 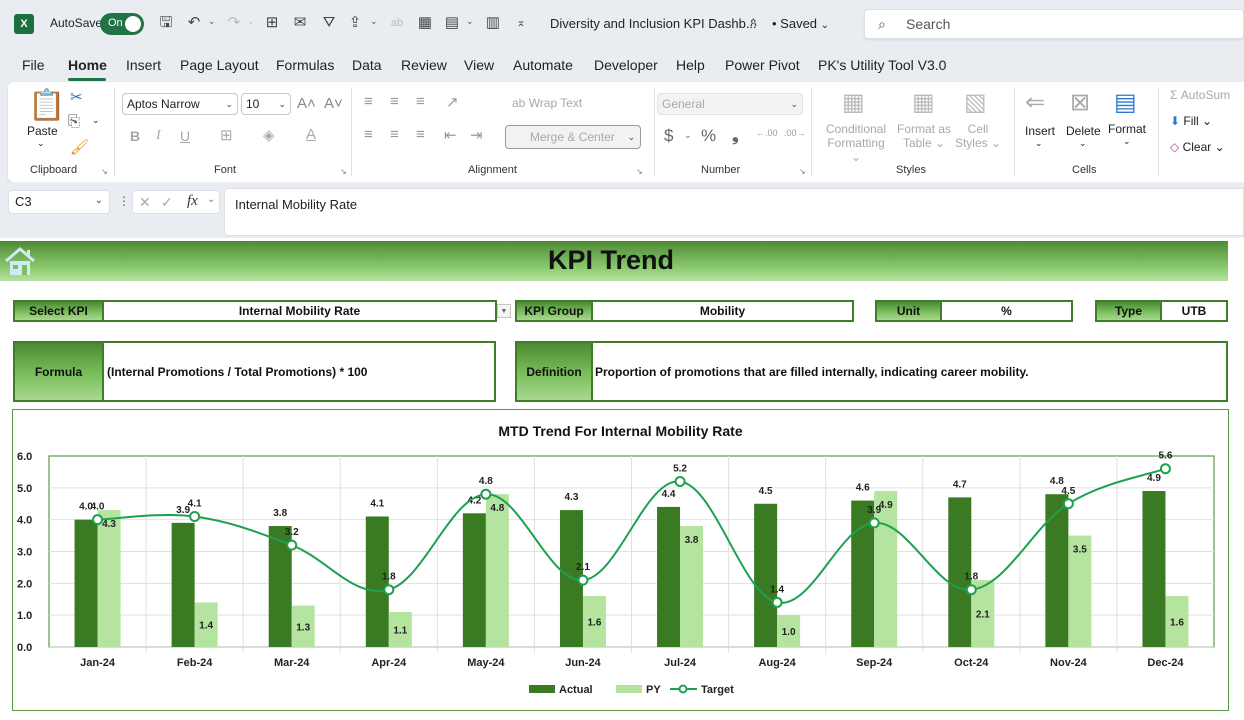 I want to click on tab-formulas: Formulas, so click(x=305, y=65).